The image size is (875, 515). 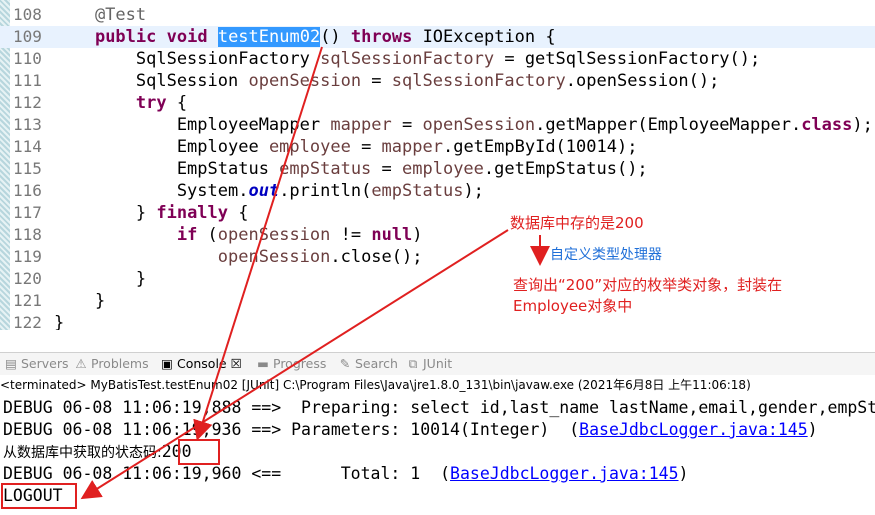 I want to click on note-type-handler: 自定义类型处理器, so click(x=606, y=255).